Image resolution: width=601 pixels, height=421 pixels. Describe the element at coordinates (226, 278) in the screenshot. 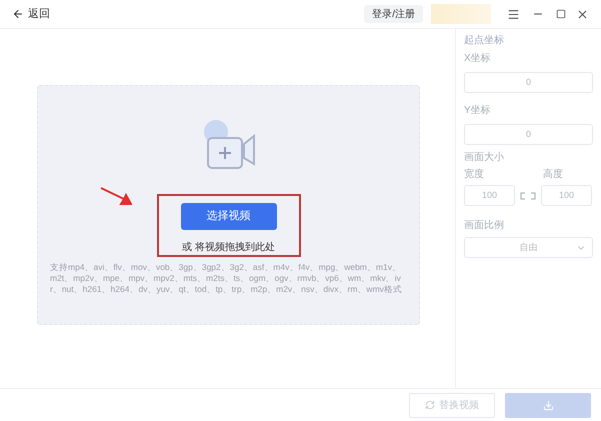

I see `supported-formats: 支持mp4、avi、flv、mov、vob、3gp、3gp2、3g2、asf、m4v、f4v、mpg、webm、m1v、m2t、mp2v、mpe、mpv、mpv2、mts、m2ts、ts、ogm、ogv、rmvb、vp6、wm、mkv、ivr、nut、h261、h264、dv、yuv、qt、tod、tp、trp、m2p、m2v、nsv、divx、rm、wmv格式` at that location.